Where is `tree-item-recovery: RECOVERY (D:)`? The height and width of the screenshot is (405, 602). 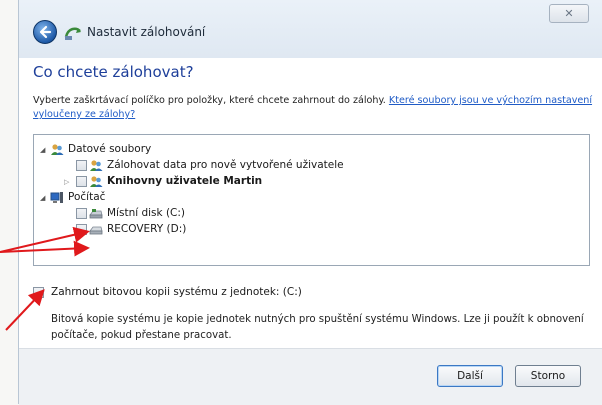
tree-item-recovery: RECOVERY (D:) is located at coordinates (270, 230).